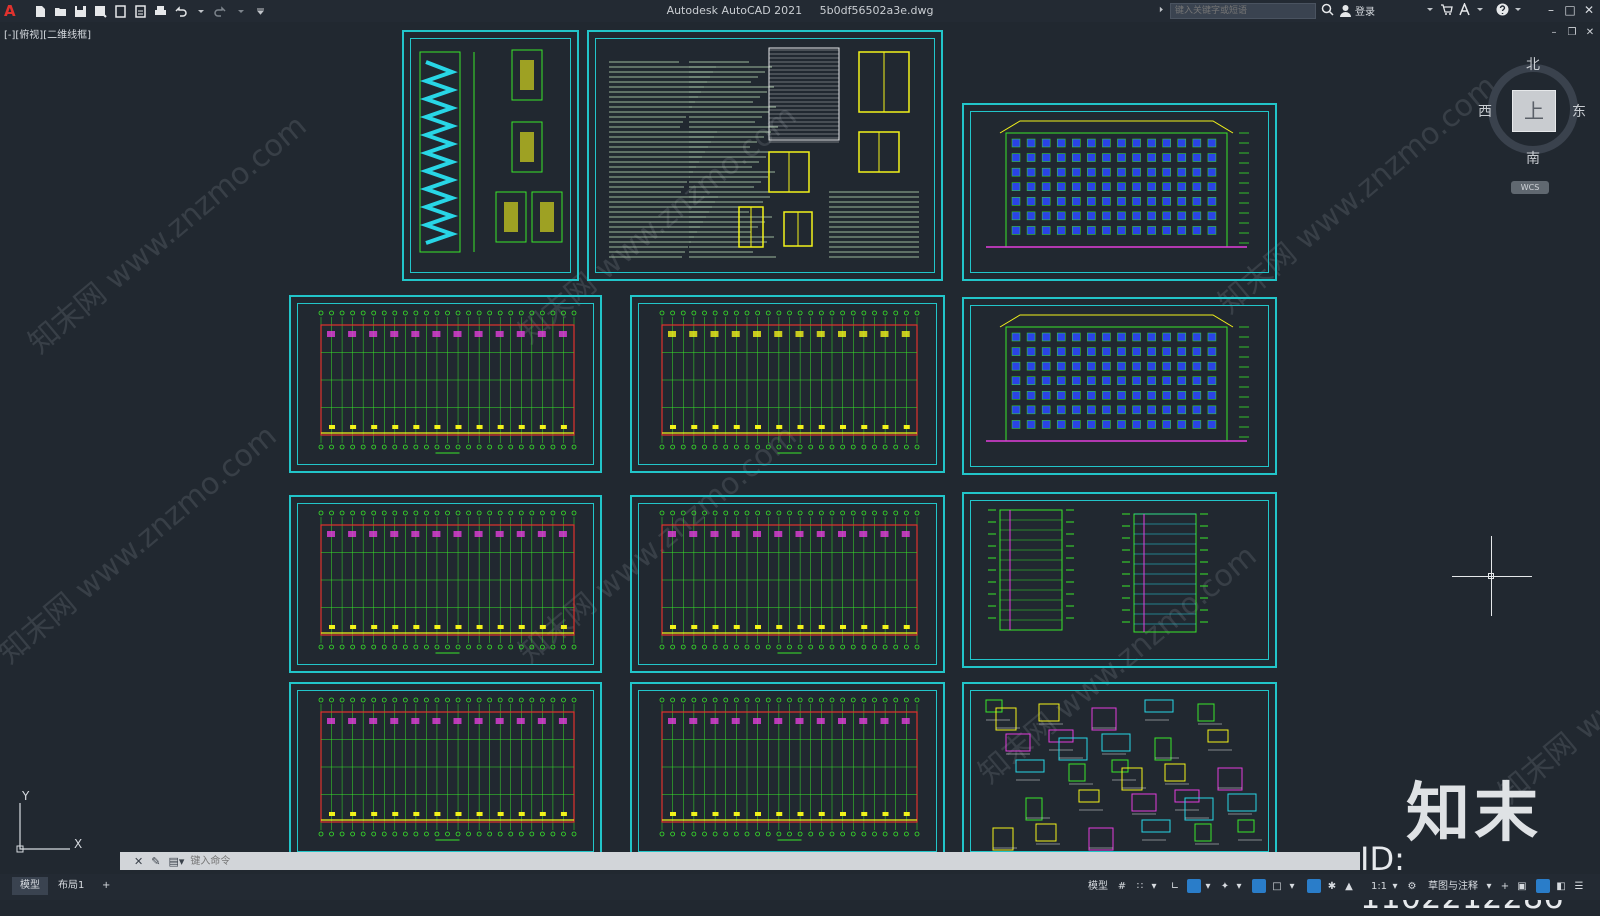 The image size is (1600, 916). Describe the element at coordinates (1485, 111) in the screenshot. I see `compass-west: 西` at that location.